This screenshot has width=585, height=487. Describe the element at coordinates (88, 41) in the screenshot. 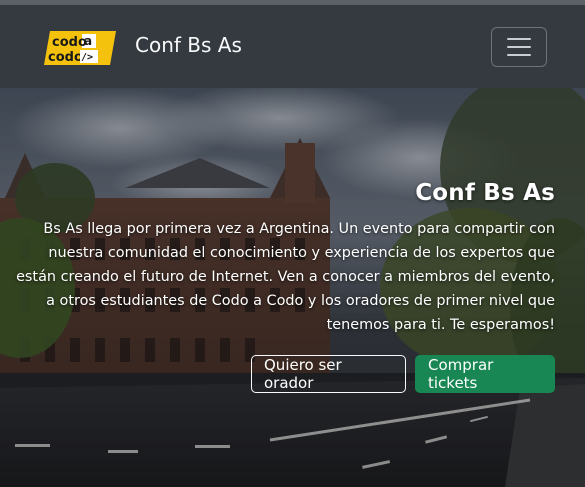

I see `svg-text: a` at that location.